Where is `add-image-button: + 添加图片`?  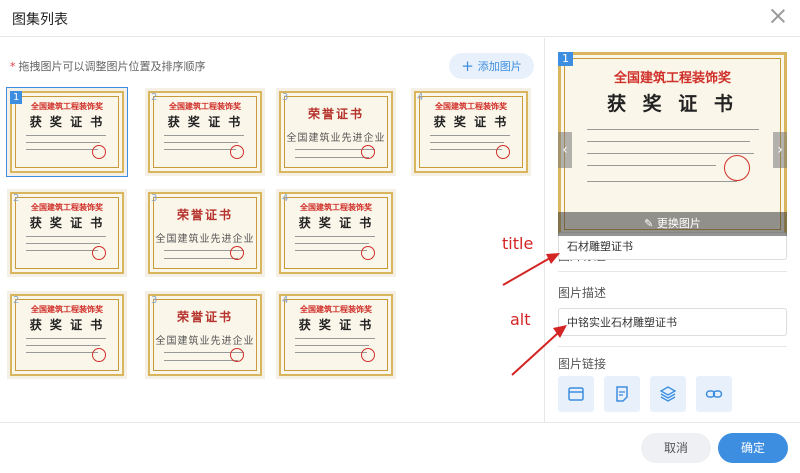 add-image-button: + 添加图片 is located at coordinates (491, 66).